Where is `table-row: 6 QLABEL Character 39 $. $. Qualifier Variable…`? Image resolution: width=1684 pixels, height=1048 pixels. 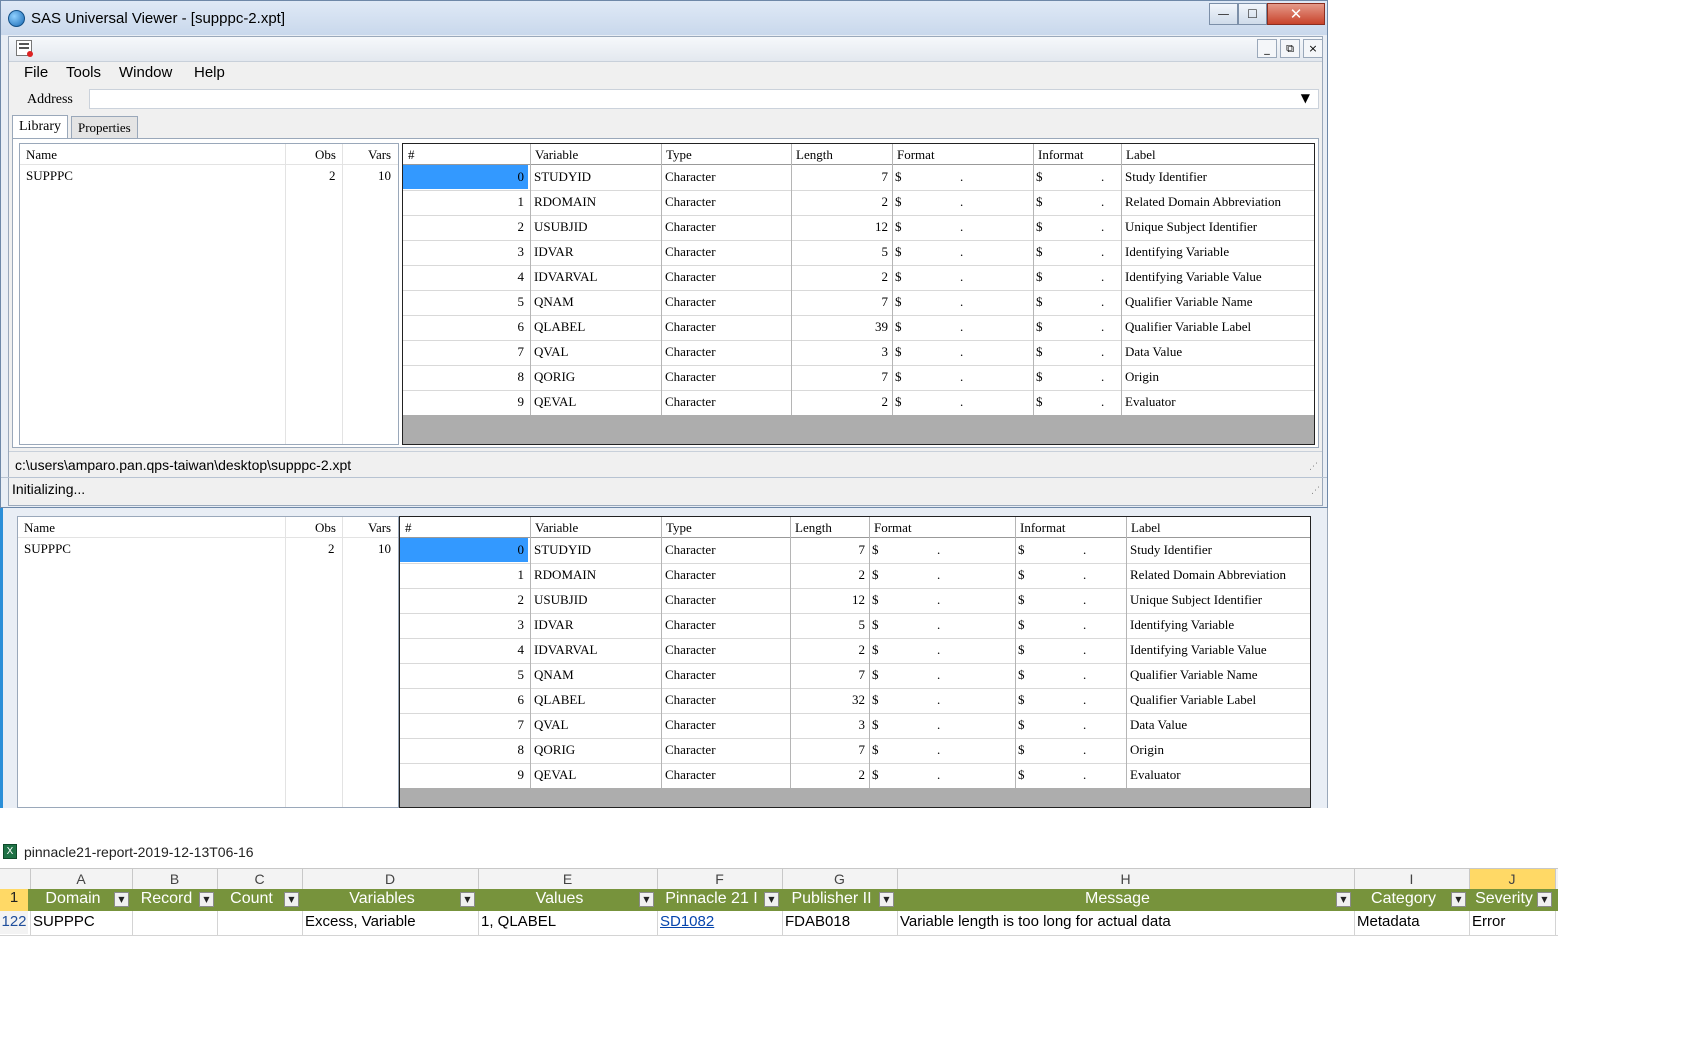 table-row: 6 QLABEL Character 39 $. $. Qualifier Variable… is located at coordinates (858, 328).